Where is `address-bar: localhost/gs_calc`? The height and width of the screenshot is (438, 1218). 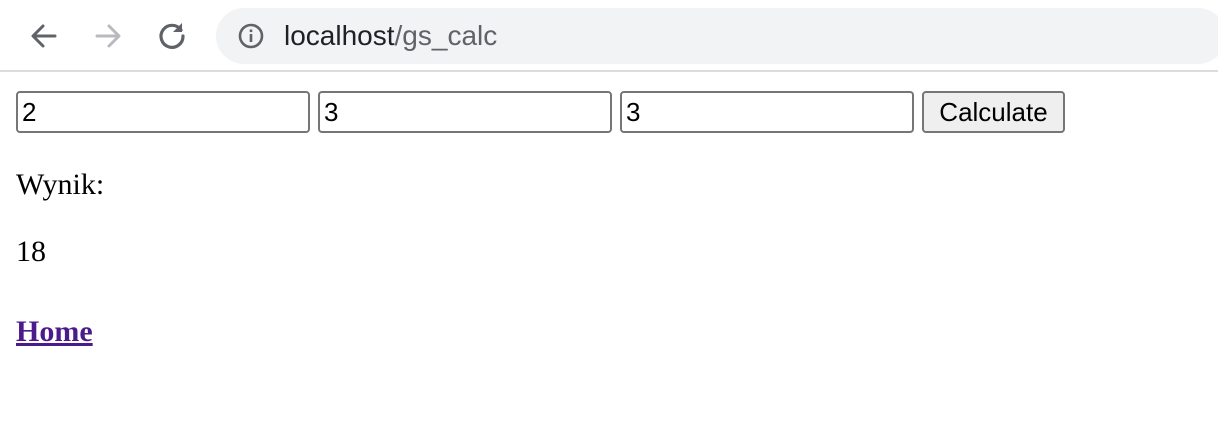
address-bar: localhost/gs_calc is located at coordinates (717, 36).